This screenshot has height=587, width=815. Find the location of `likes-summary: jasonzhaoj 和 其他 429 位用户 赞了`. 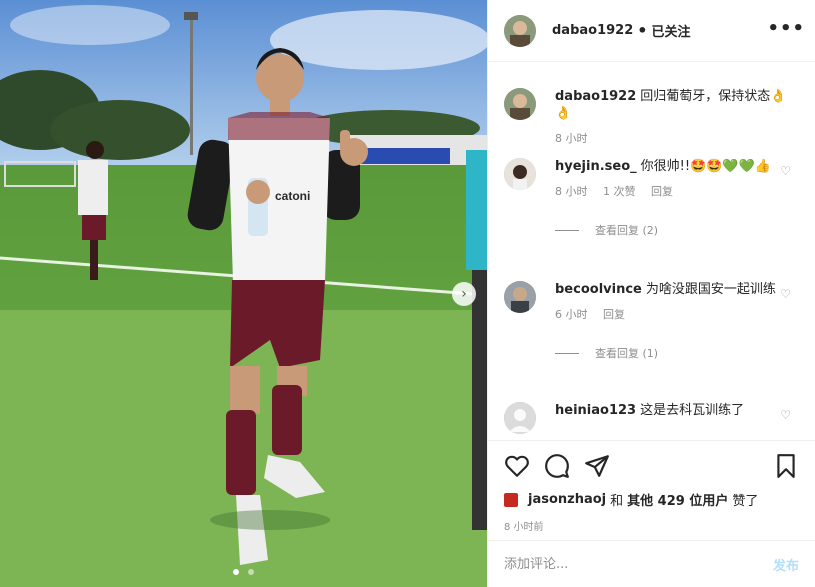

likes-summary: jasonzhaoj 和 其他 429 位用户 赞了 is located at coordinates (631, 499).